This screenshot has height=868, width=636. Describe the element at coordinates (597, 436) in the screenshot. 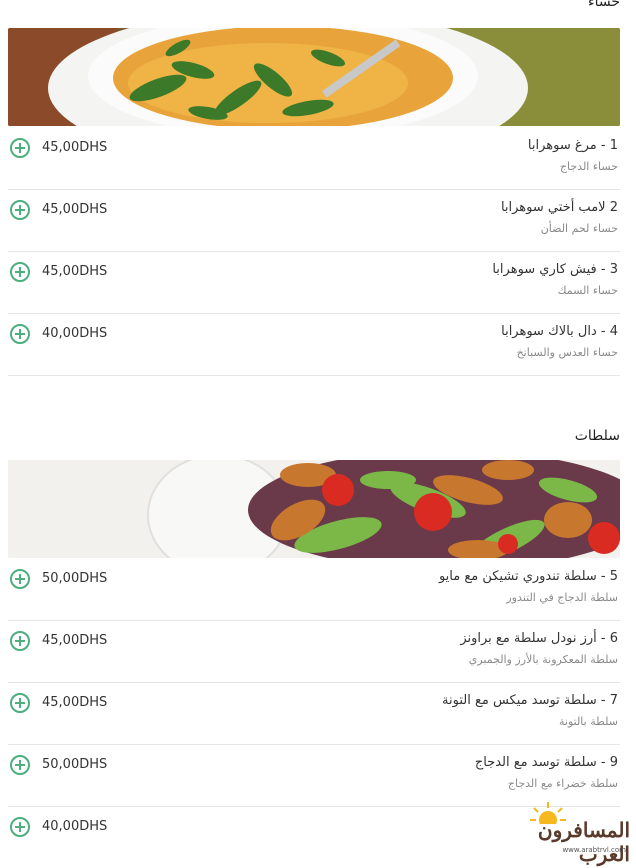

I see `section-title-salads: سلطات` at that location.